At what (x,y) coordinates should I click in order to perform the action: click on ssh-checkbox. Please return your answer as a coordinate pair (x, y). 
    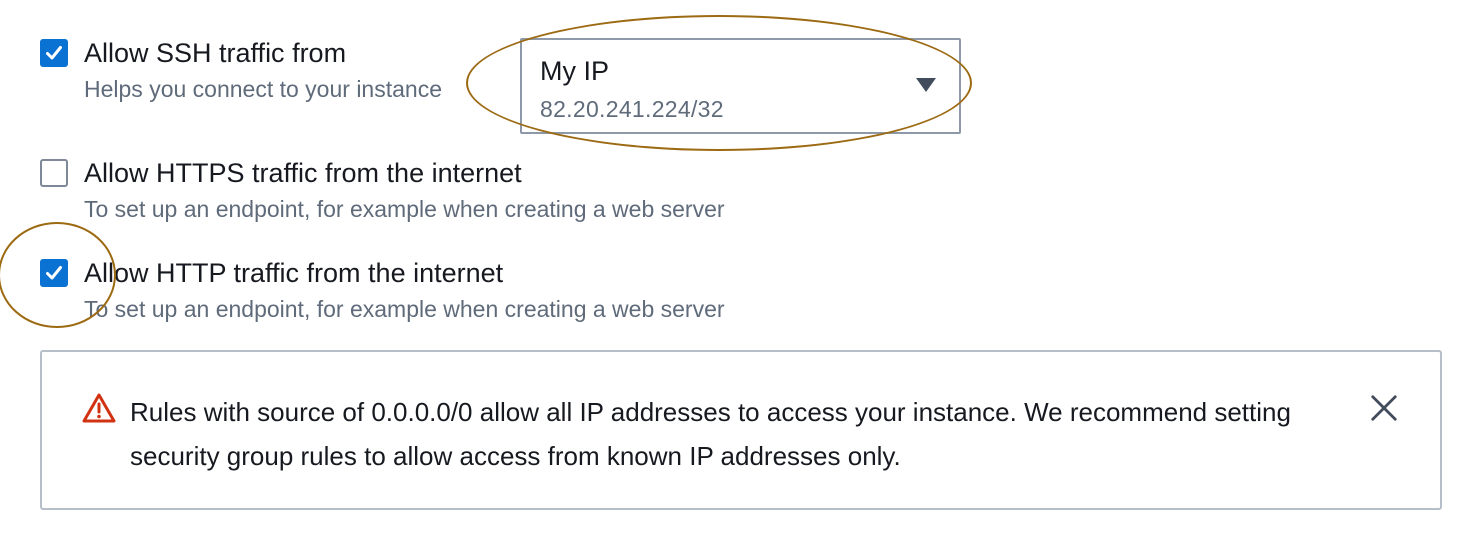
    Looking at the image, I should click on (54, 53).